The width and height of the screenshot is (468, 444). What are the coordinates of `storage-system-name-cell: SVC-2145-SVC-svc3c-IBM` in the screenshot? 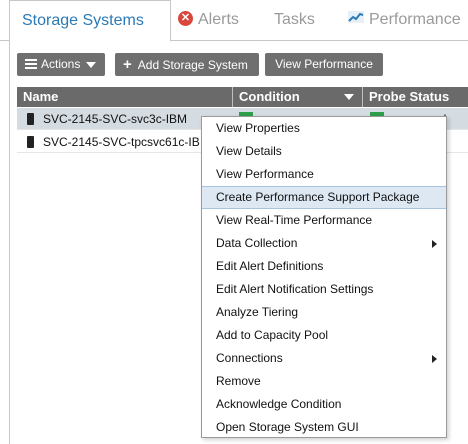 It's located at (107, 119).